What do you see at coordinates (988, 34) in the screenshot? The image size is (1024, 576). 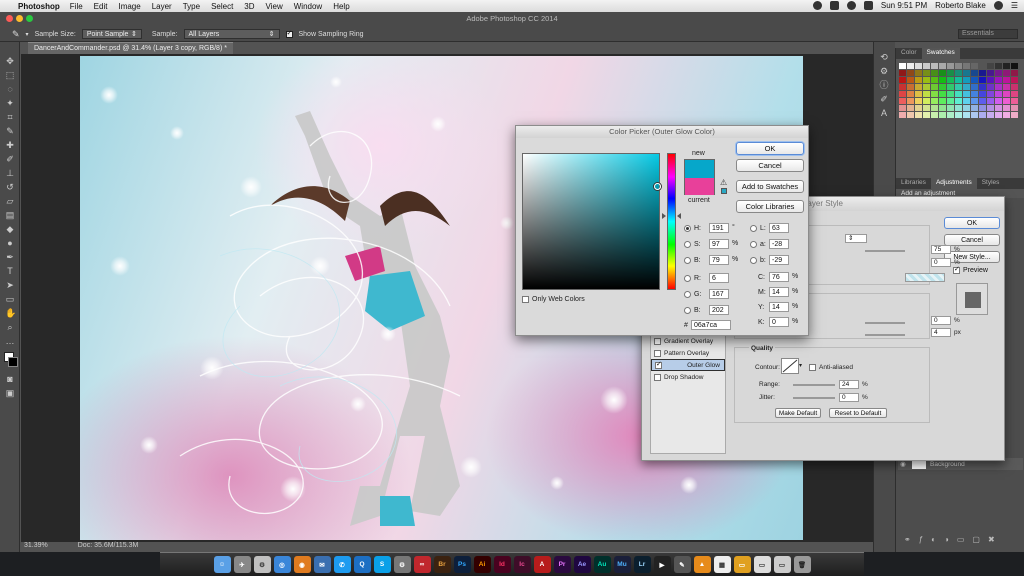 I see `workspace-switcher: Essentials` at bounding box center [988, 34].